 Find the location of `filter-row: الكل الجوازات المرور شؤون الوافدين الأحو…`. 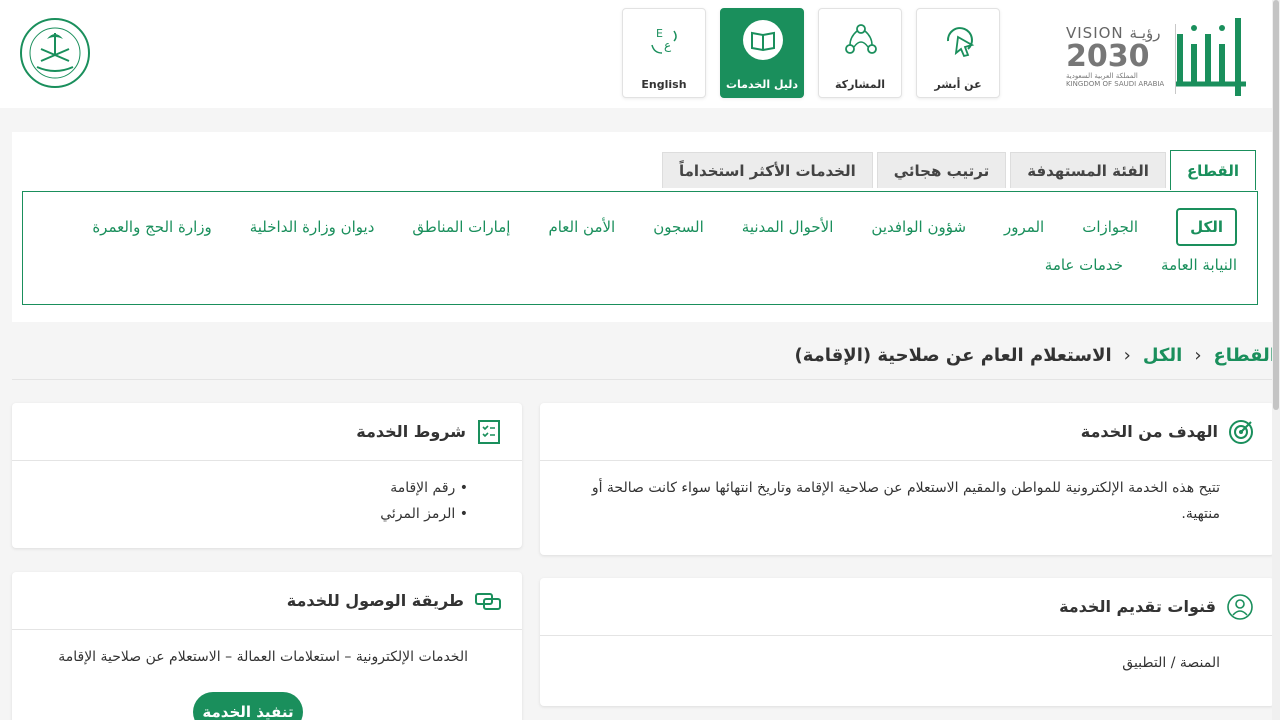

filter-row: الكل الجوازات المرور شؤون الوافدين الأحو… is located at coordinates (664, 227).